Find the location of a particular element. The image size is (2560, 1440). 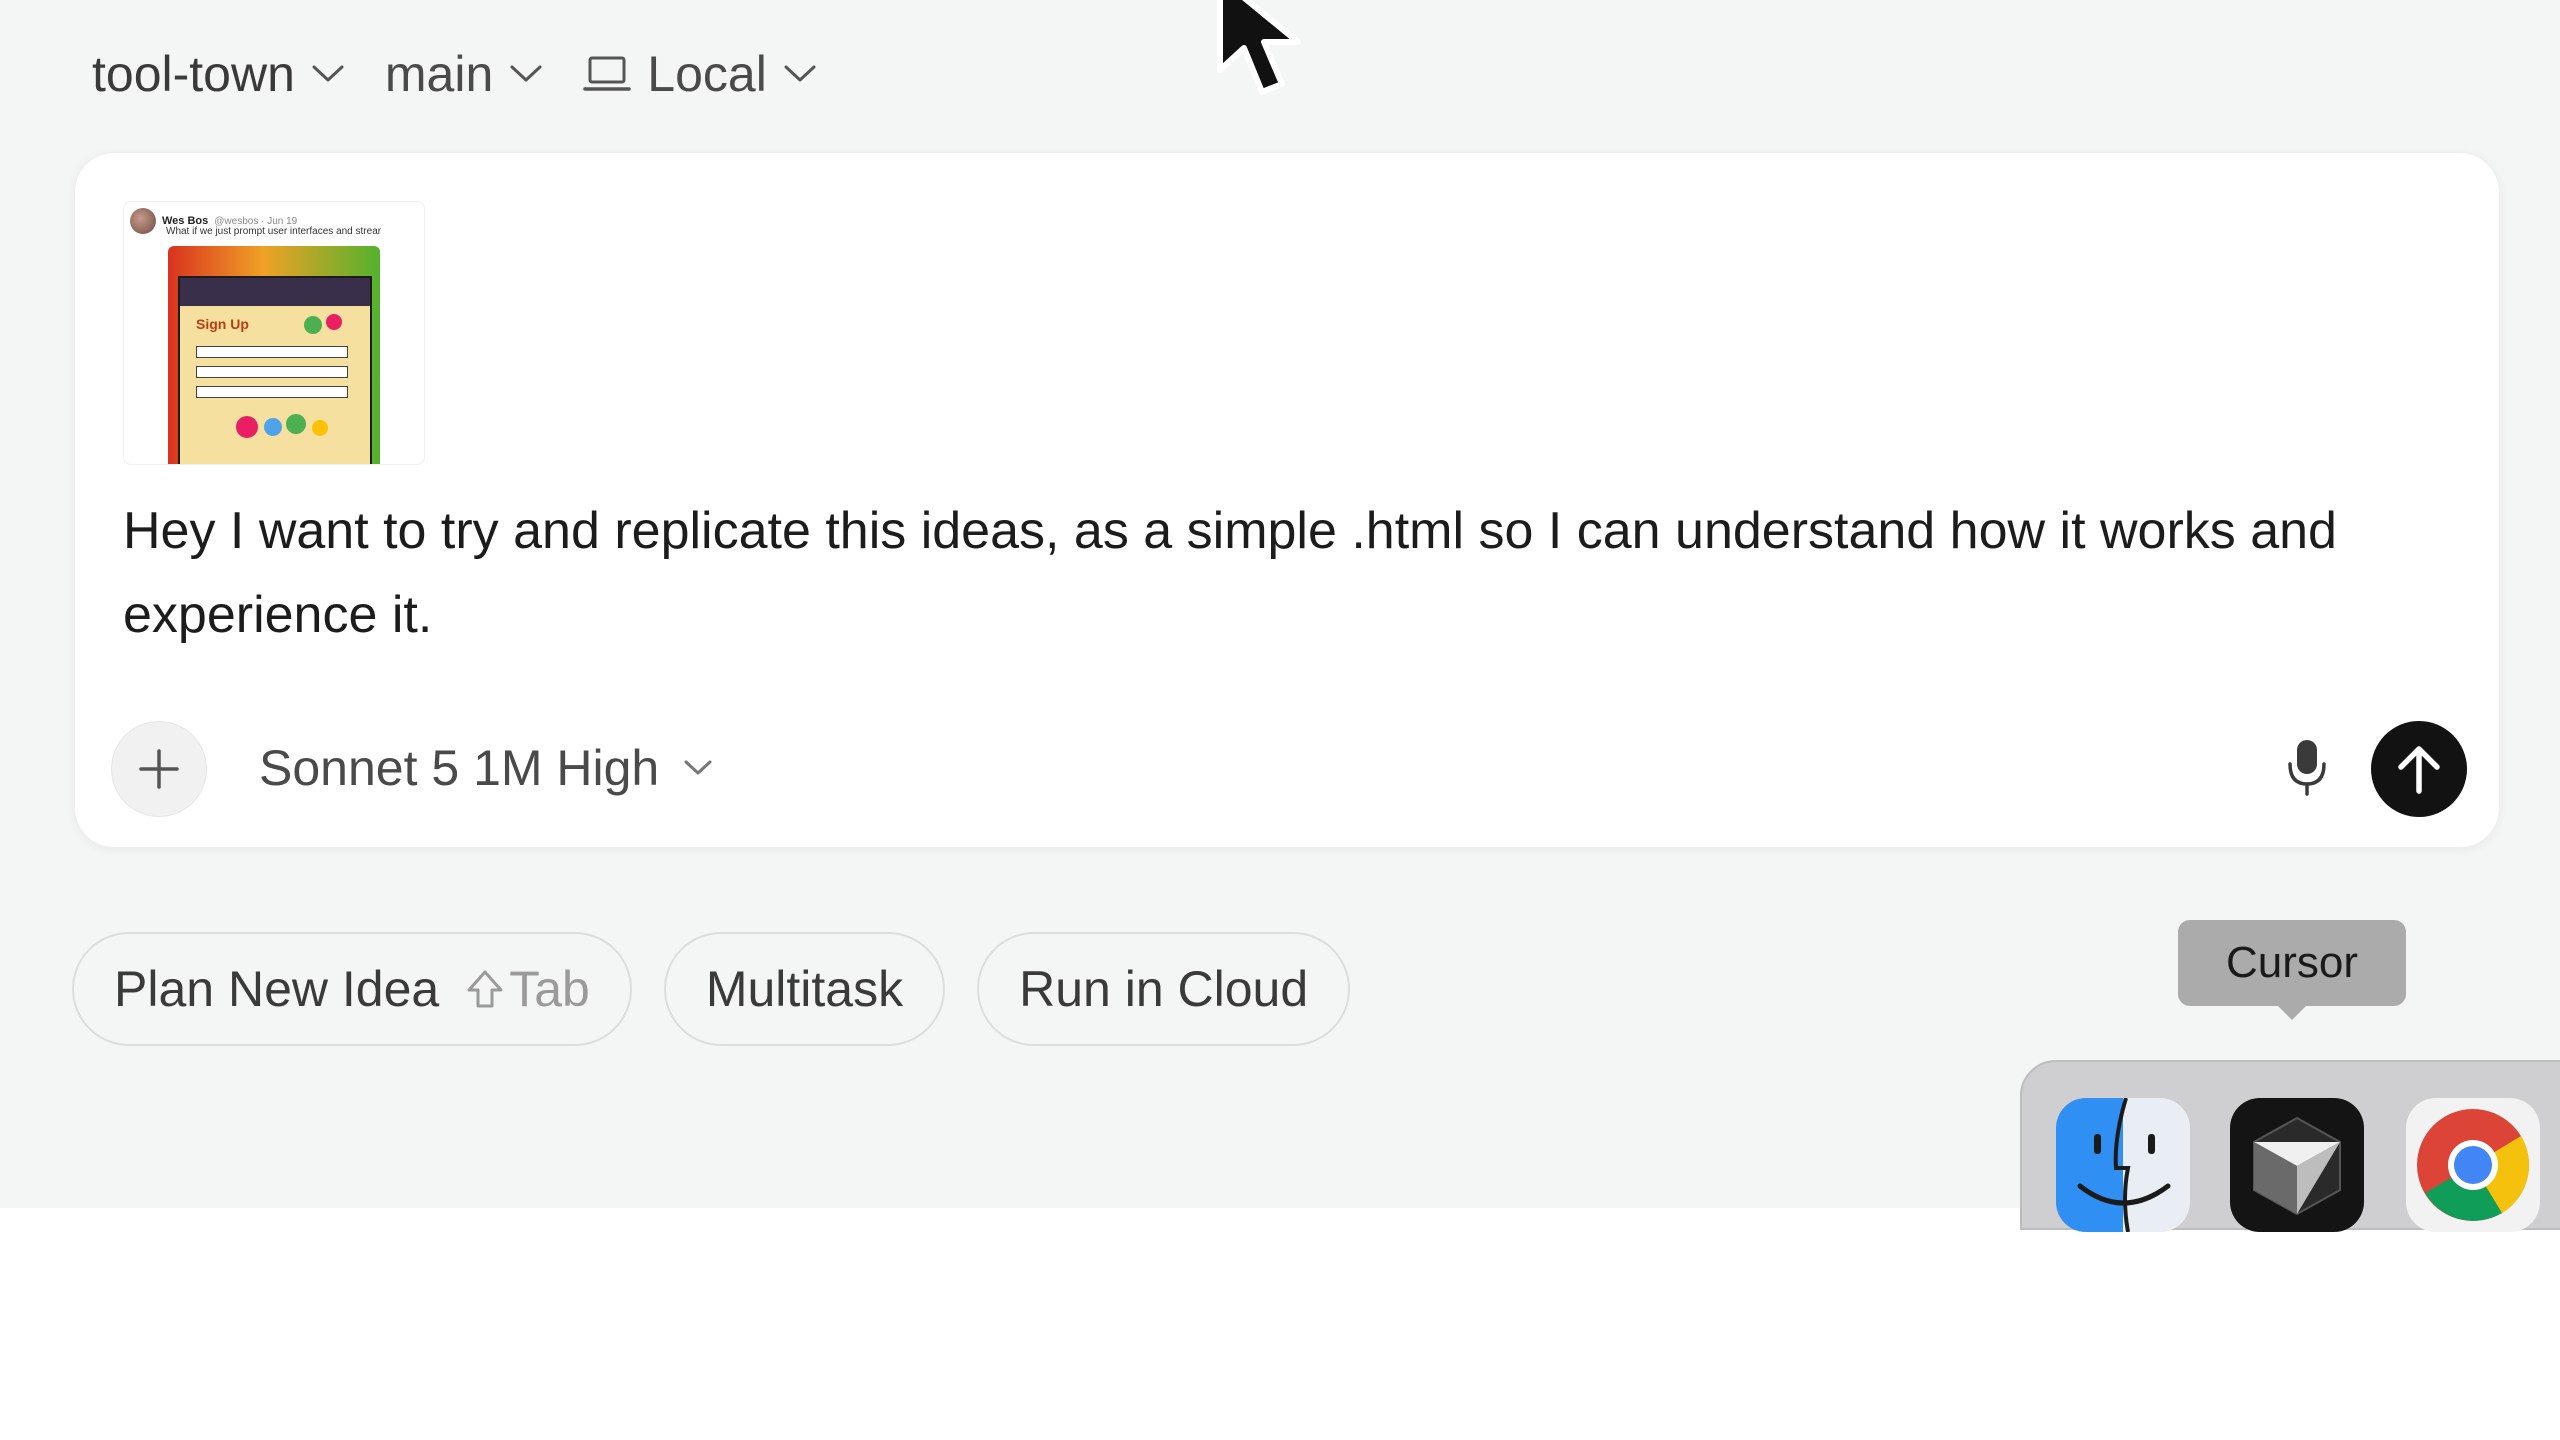

suggestion-chips: Plan New Idea Tab Multitask Run in Cloud is located at coordinates (711, 989).